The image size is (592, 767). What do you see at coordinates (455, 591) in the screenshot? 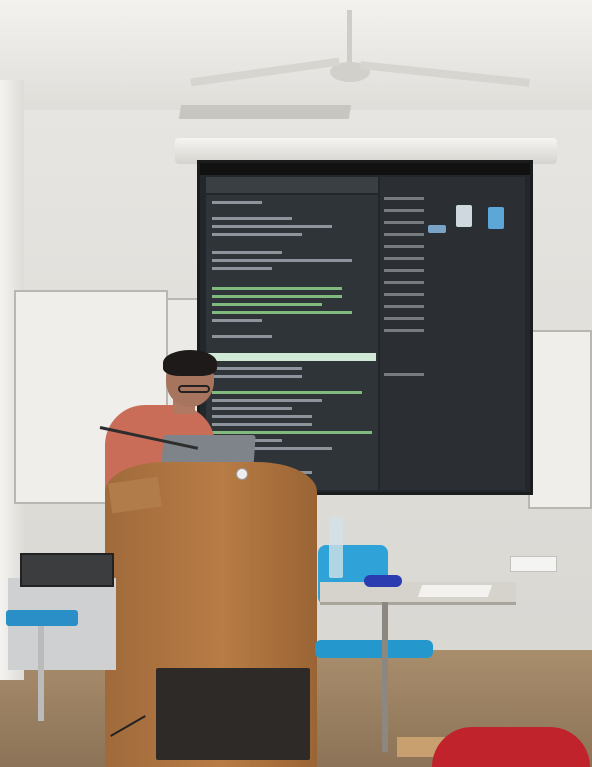
I see `papers` at bounding box center [455, 591].